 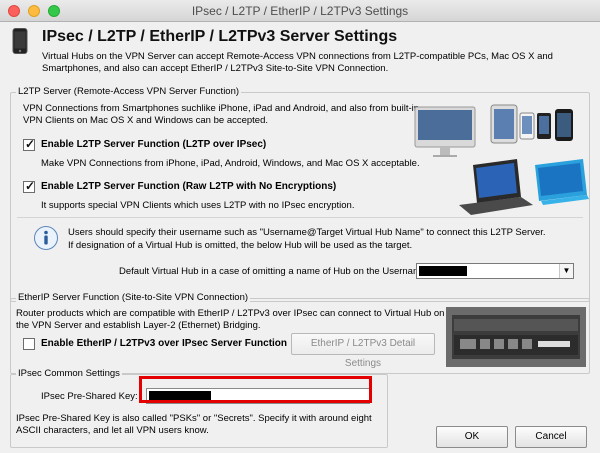 What do you see at coordinates (89, 396) in the screenshot?
I see `psk-label: IPsec Pre-Shared Key:` at bounding box center [89, 396].